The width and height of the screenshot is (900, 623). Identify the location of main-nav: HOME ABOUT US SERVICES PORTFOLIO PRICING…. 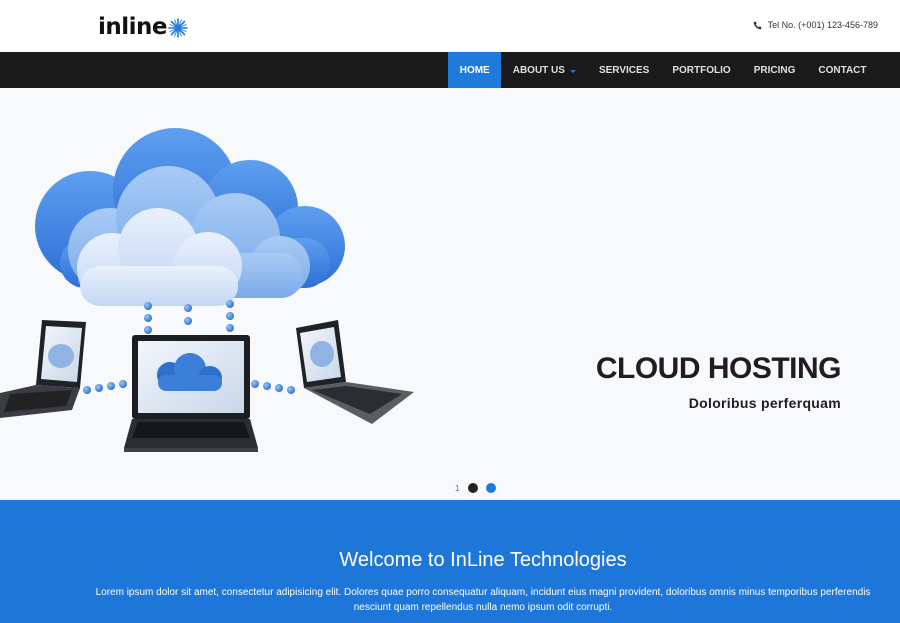
(663, 70).